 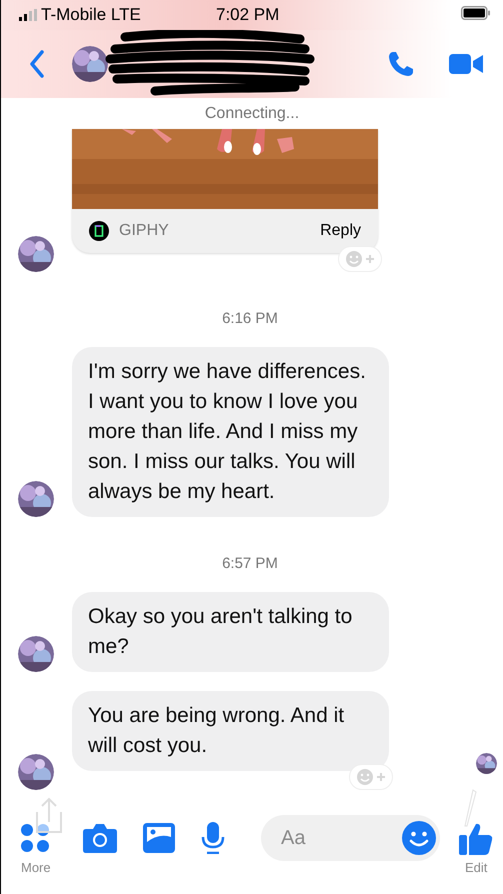 I want to click on phone-icon, so click(x=401, y=64).